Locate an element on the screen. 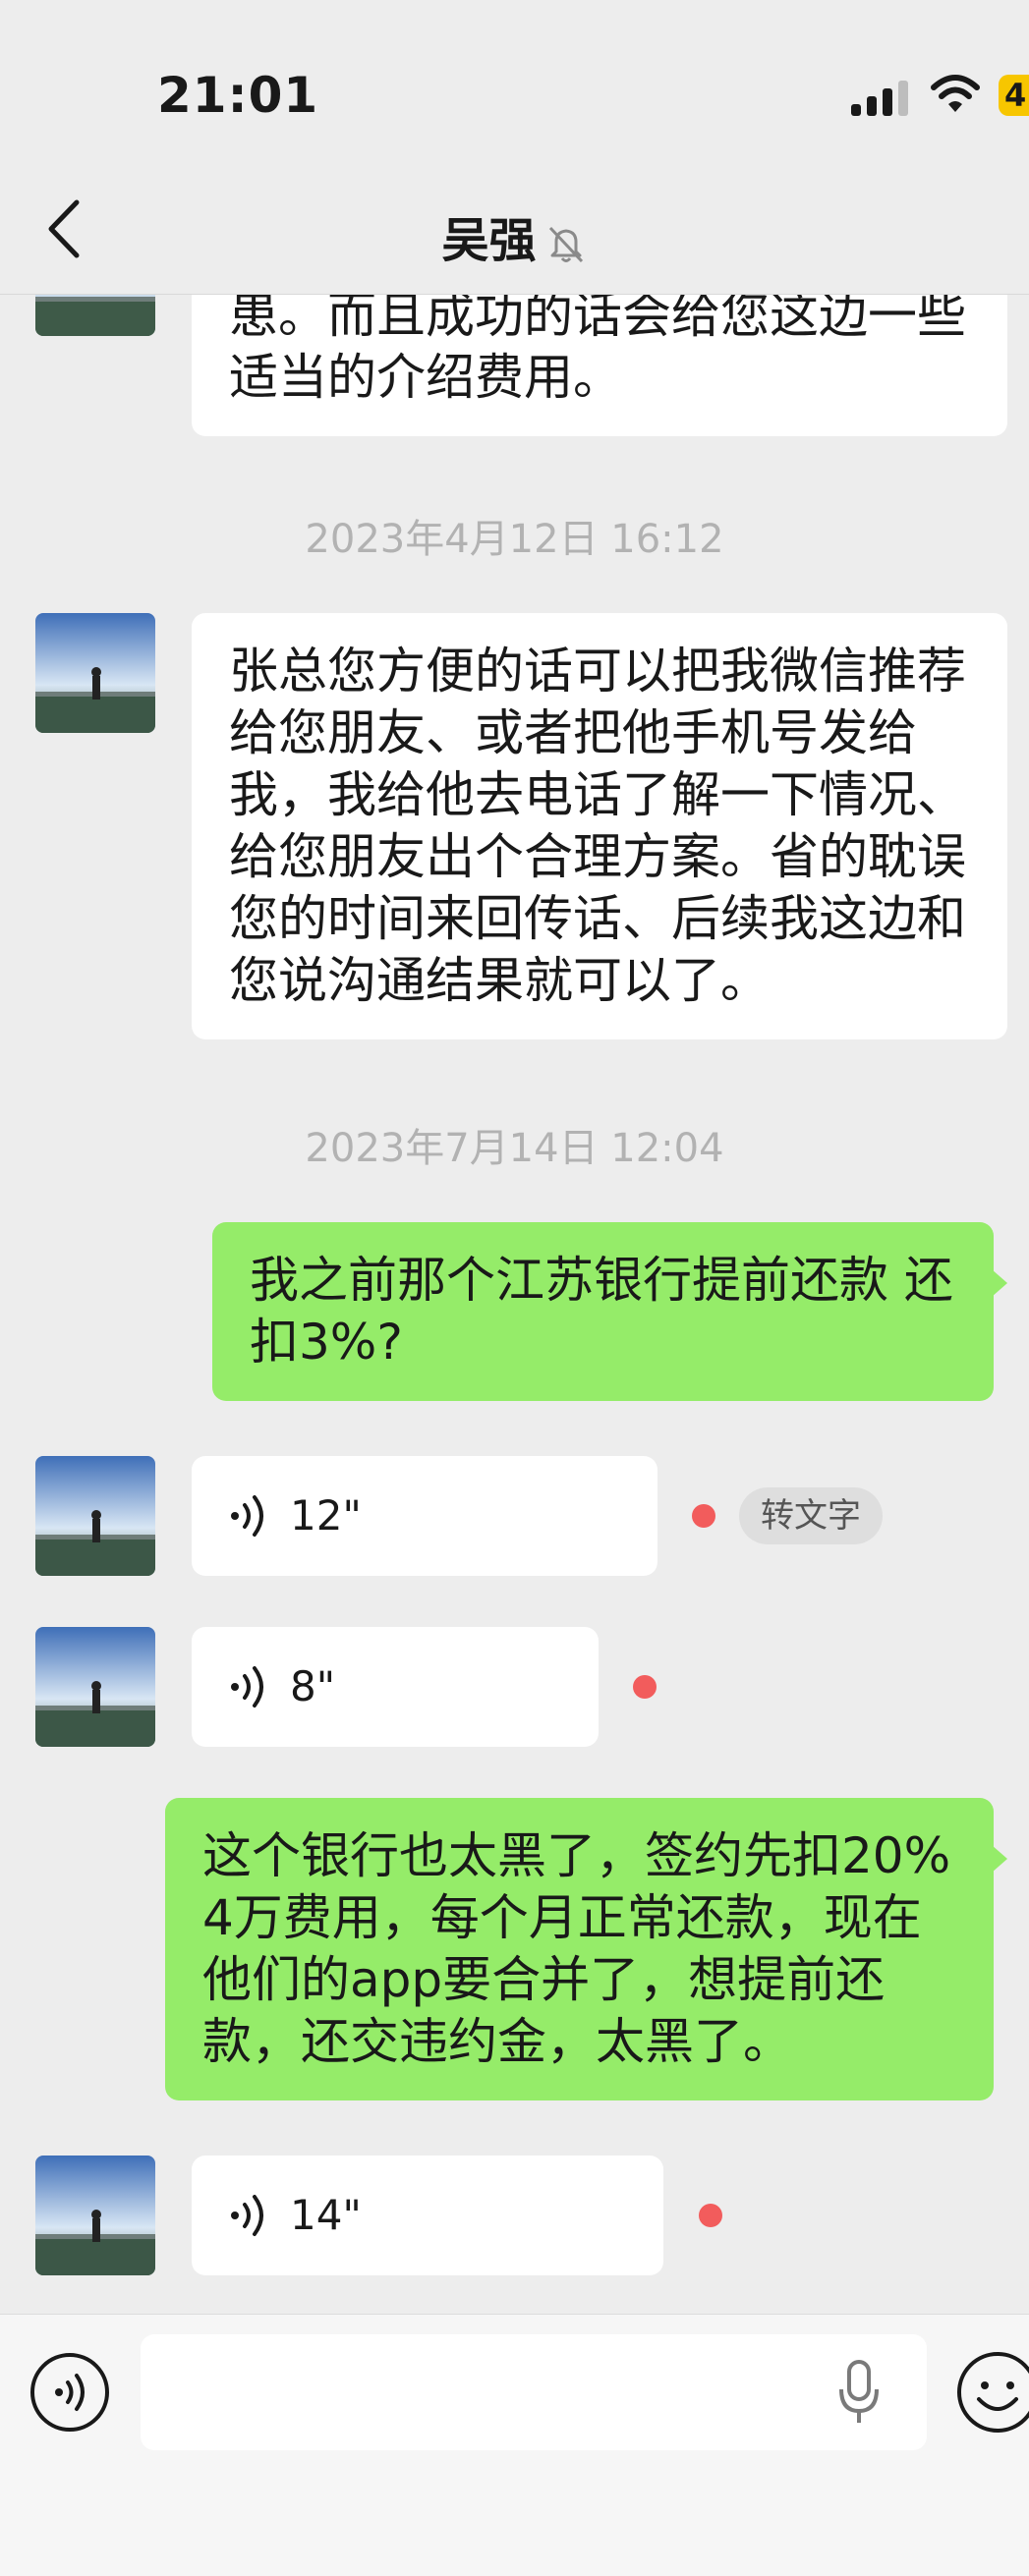 The height and width of the screenshot is (2576, 1029). contact-name: 吴强 is located at coordinates (489, 240).